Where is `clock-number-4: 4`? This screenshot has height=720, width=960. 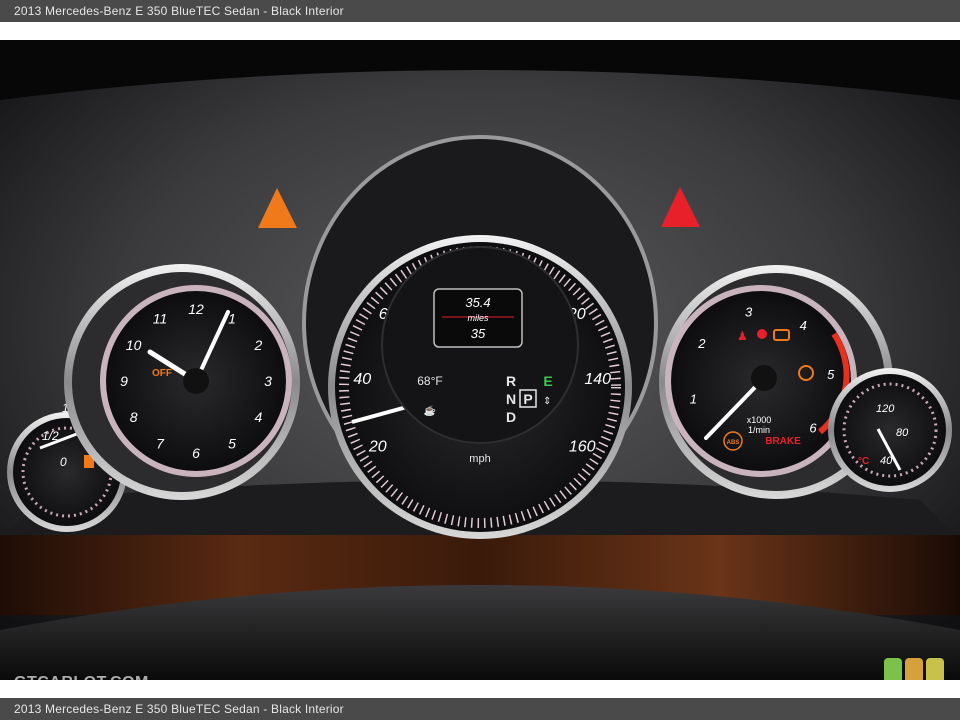
clock-number-4: 4 is located at coordinates (259, 417).